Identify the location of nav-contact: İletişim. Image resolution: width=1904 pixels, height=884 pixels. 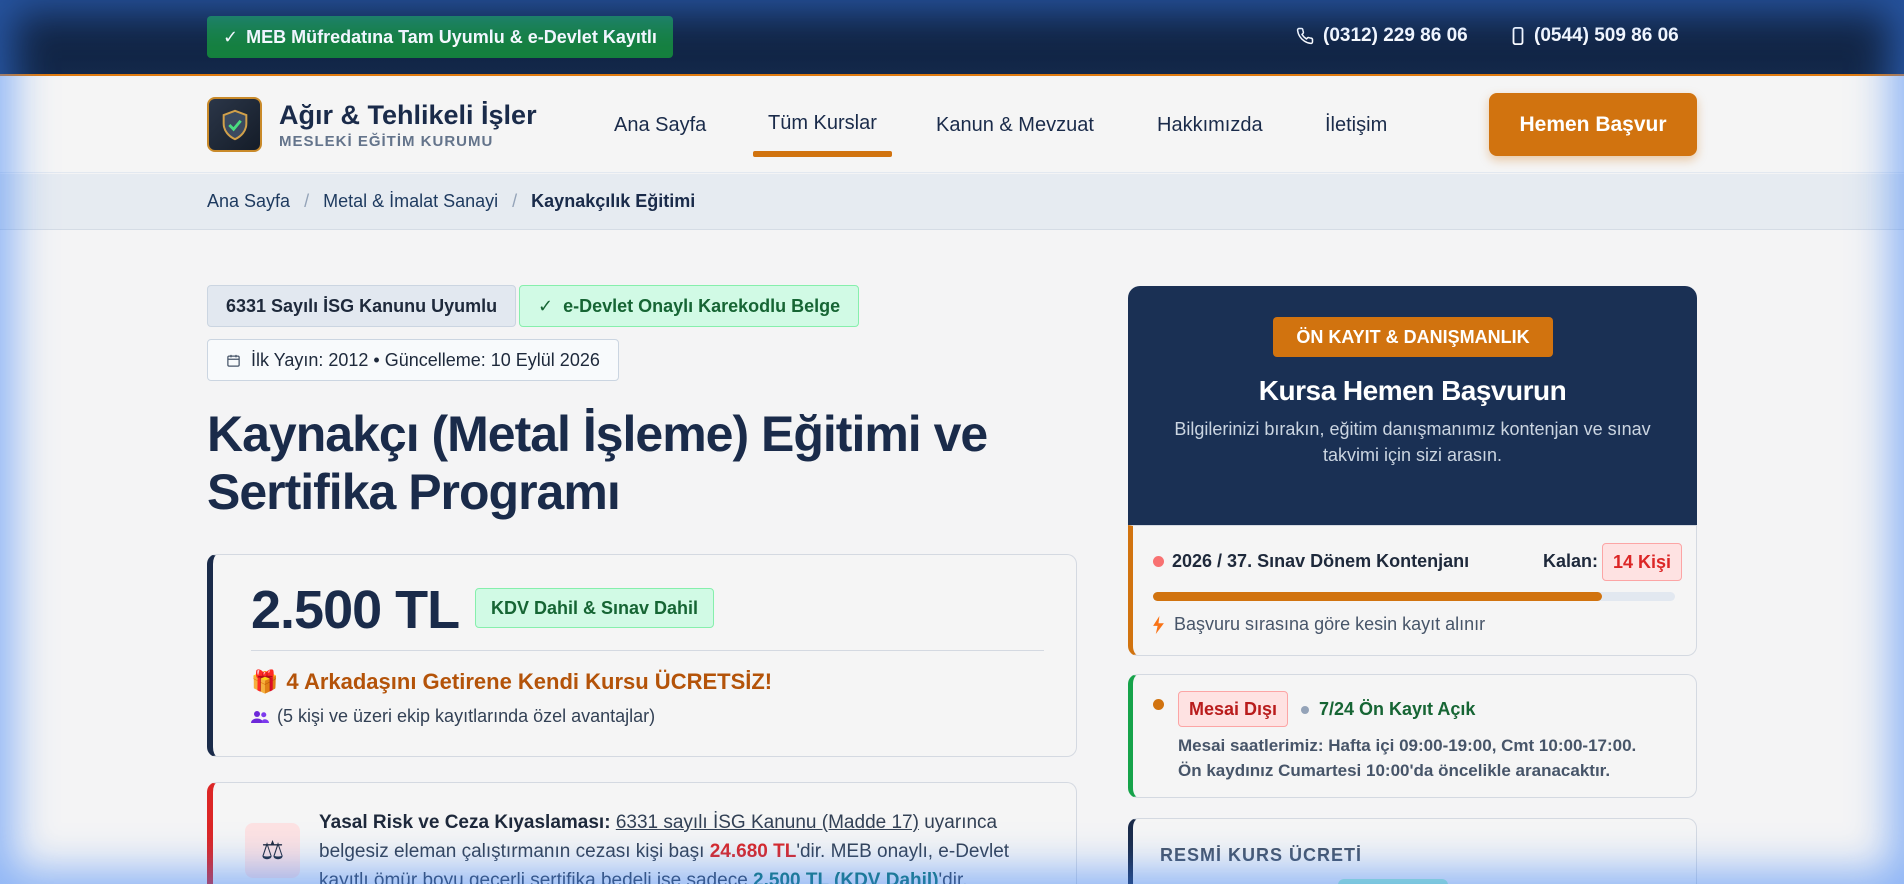
(1356, 125).